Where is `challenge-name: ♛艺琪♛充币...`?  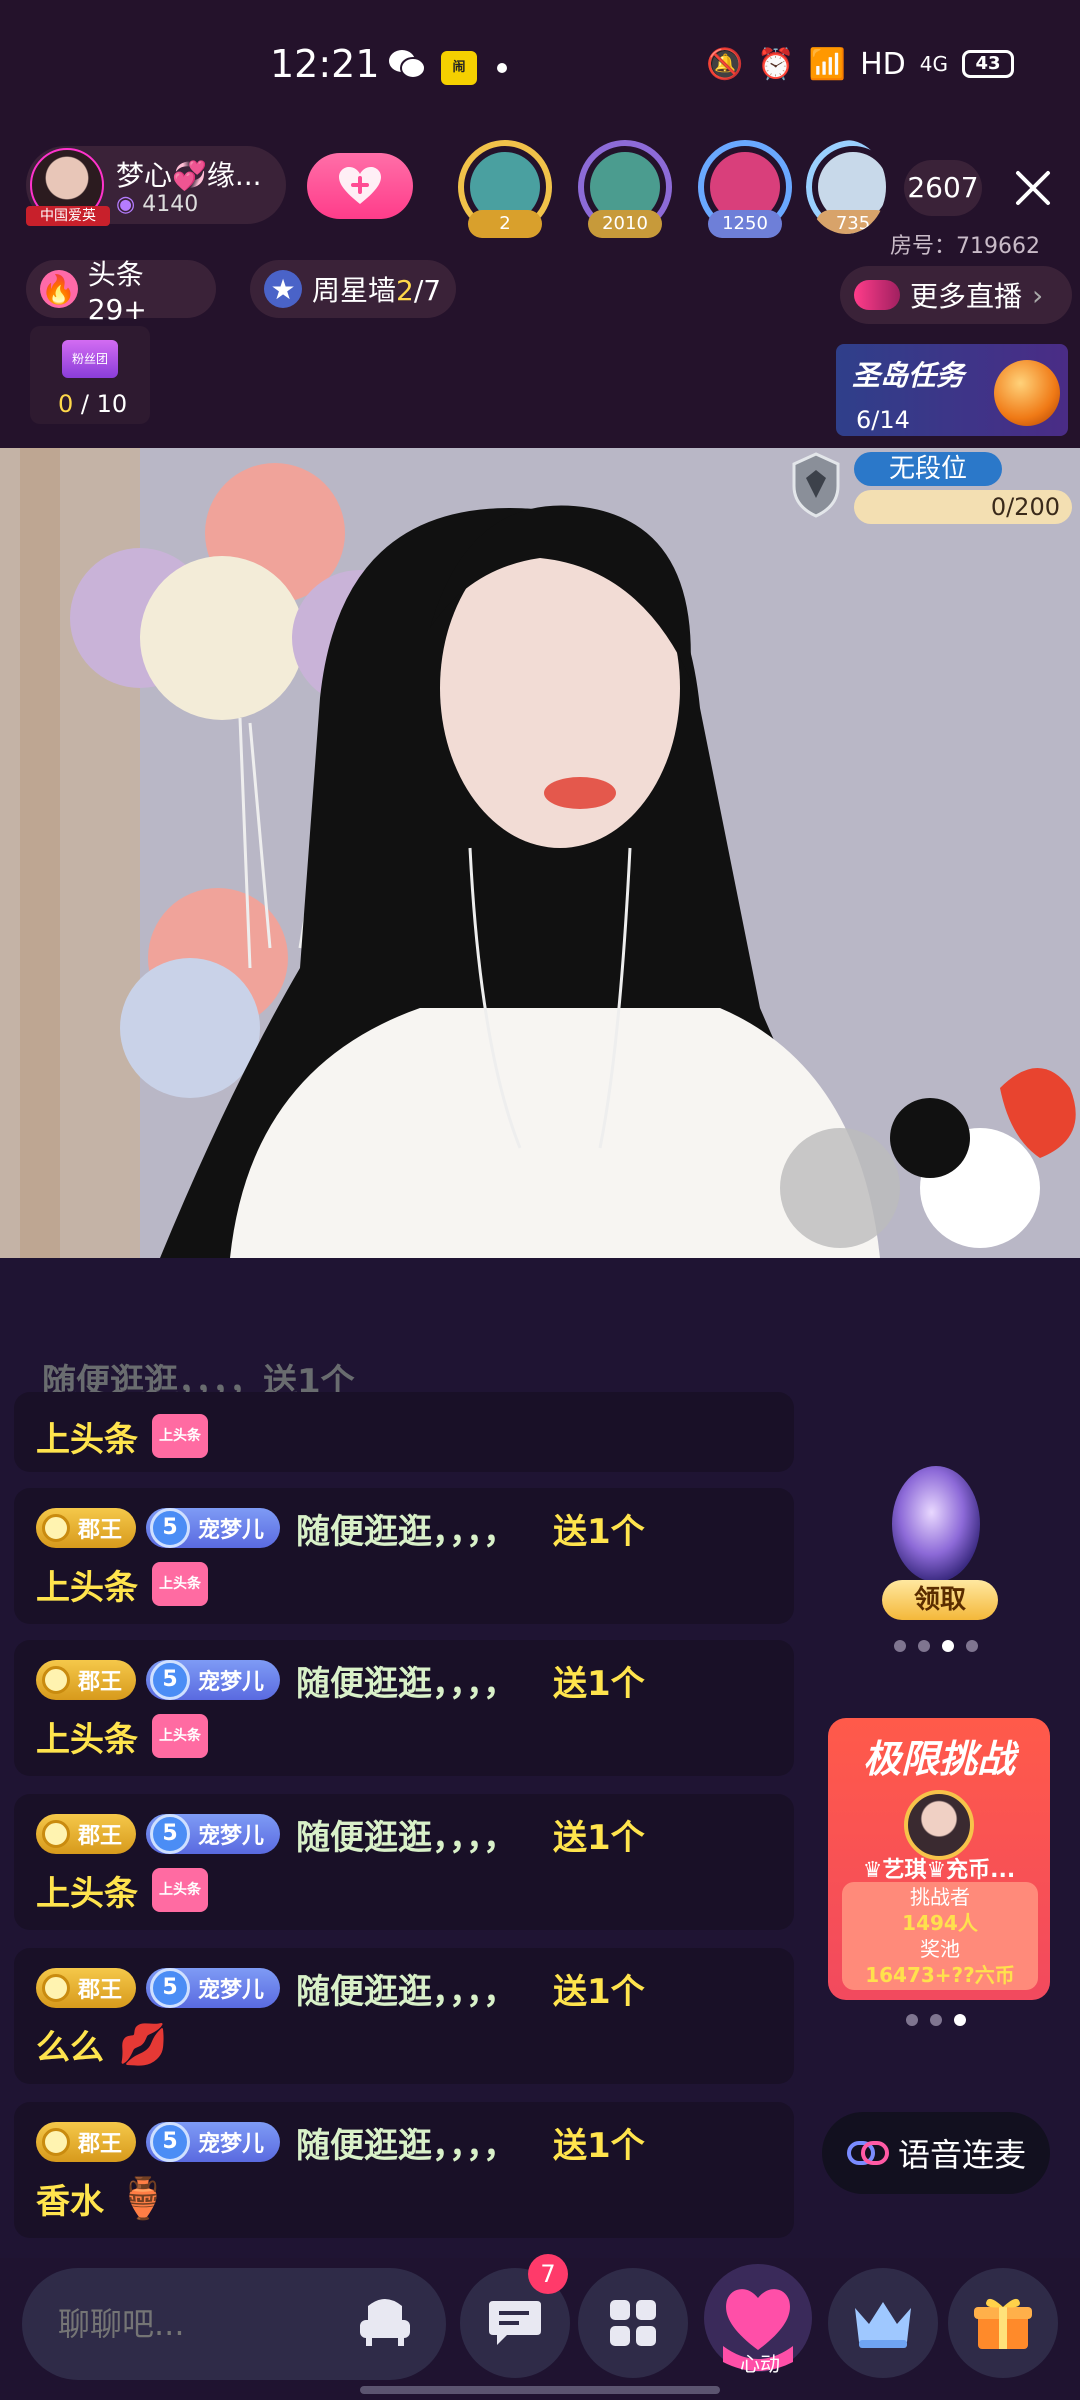
challenge-name: ♛艺琪♛充币... is located at coordinates (939, 1870).